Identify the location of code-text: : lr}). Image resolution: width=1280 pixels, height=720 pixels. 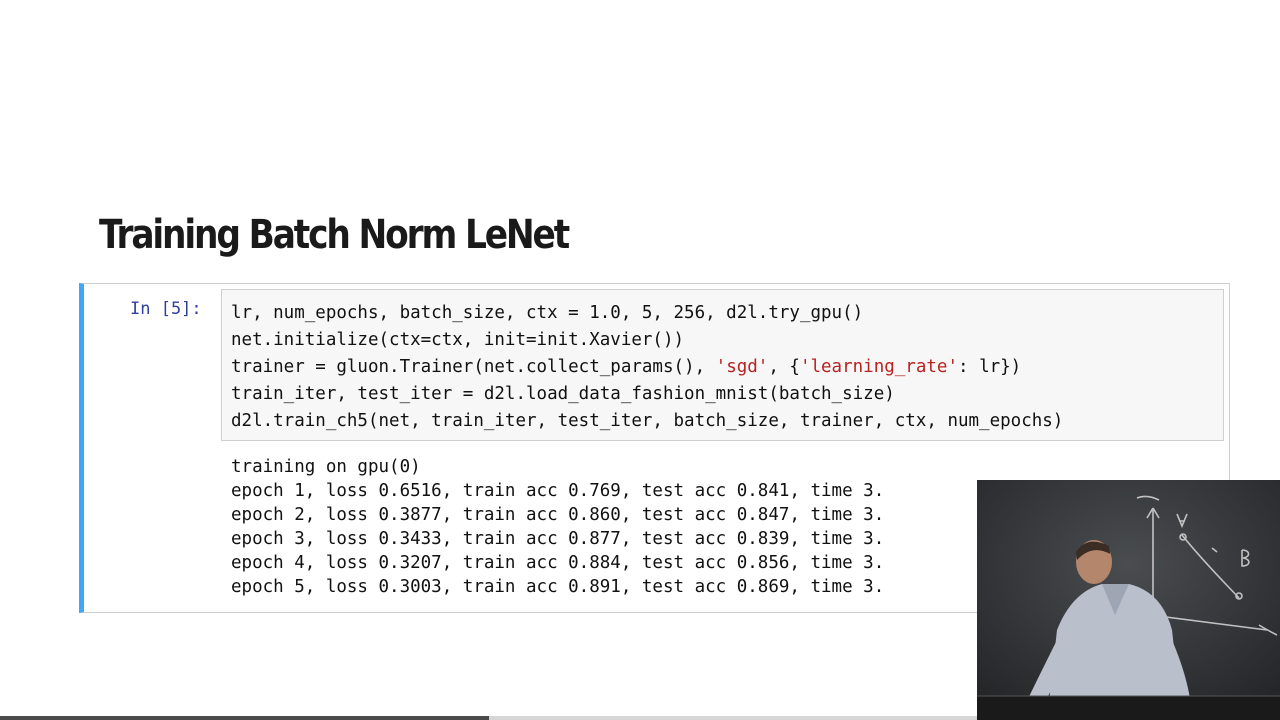
(990, 367).